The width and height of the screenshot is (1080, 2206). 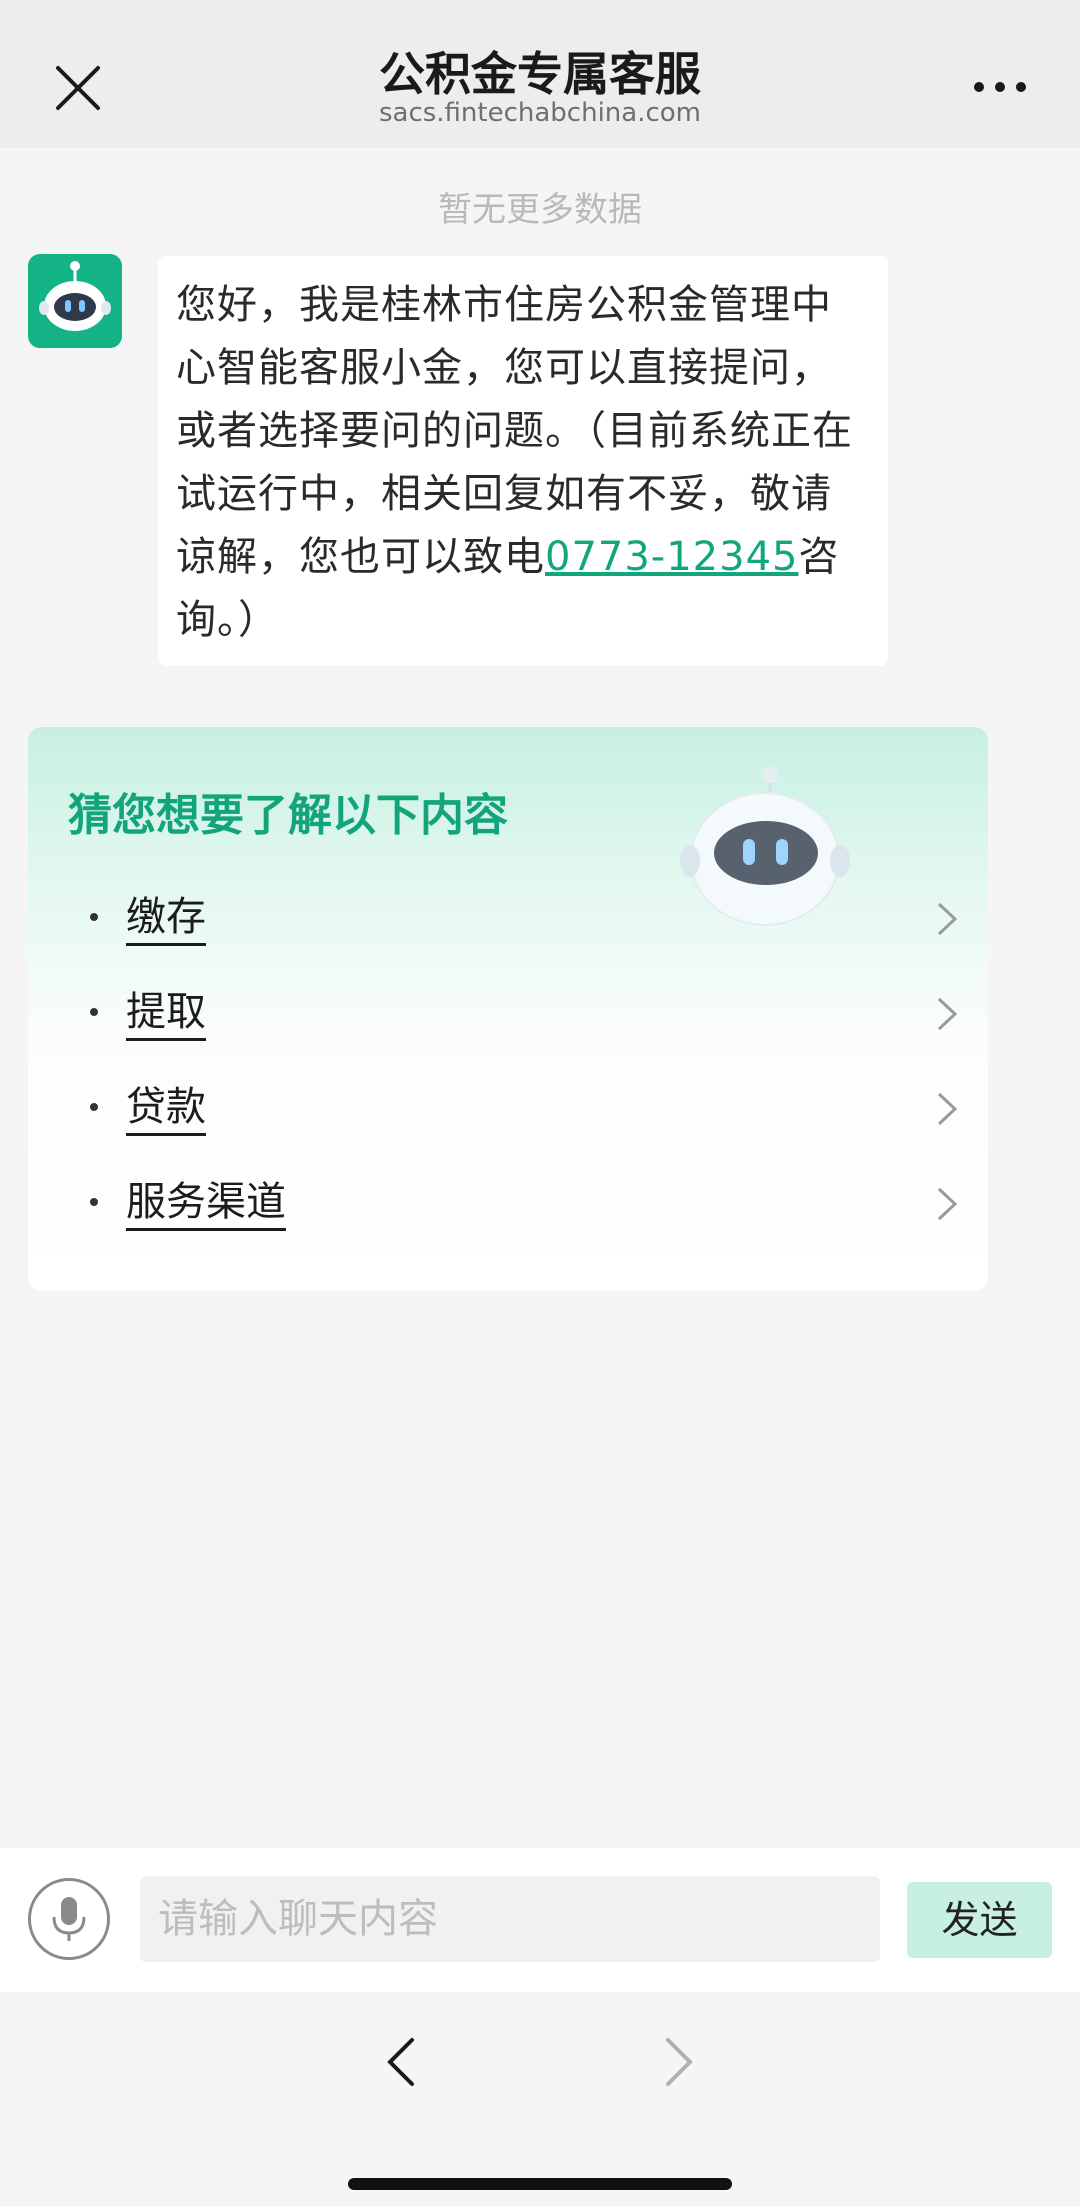 I want to click on suggestion-label: 贷款, so click(x=166, y=1108).